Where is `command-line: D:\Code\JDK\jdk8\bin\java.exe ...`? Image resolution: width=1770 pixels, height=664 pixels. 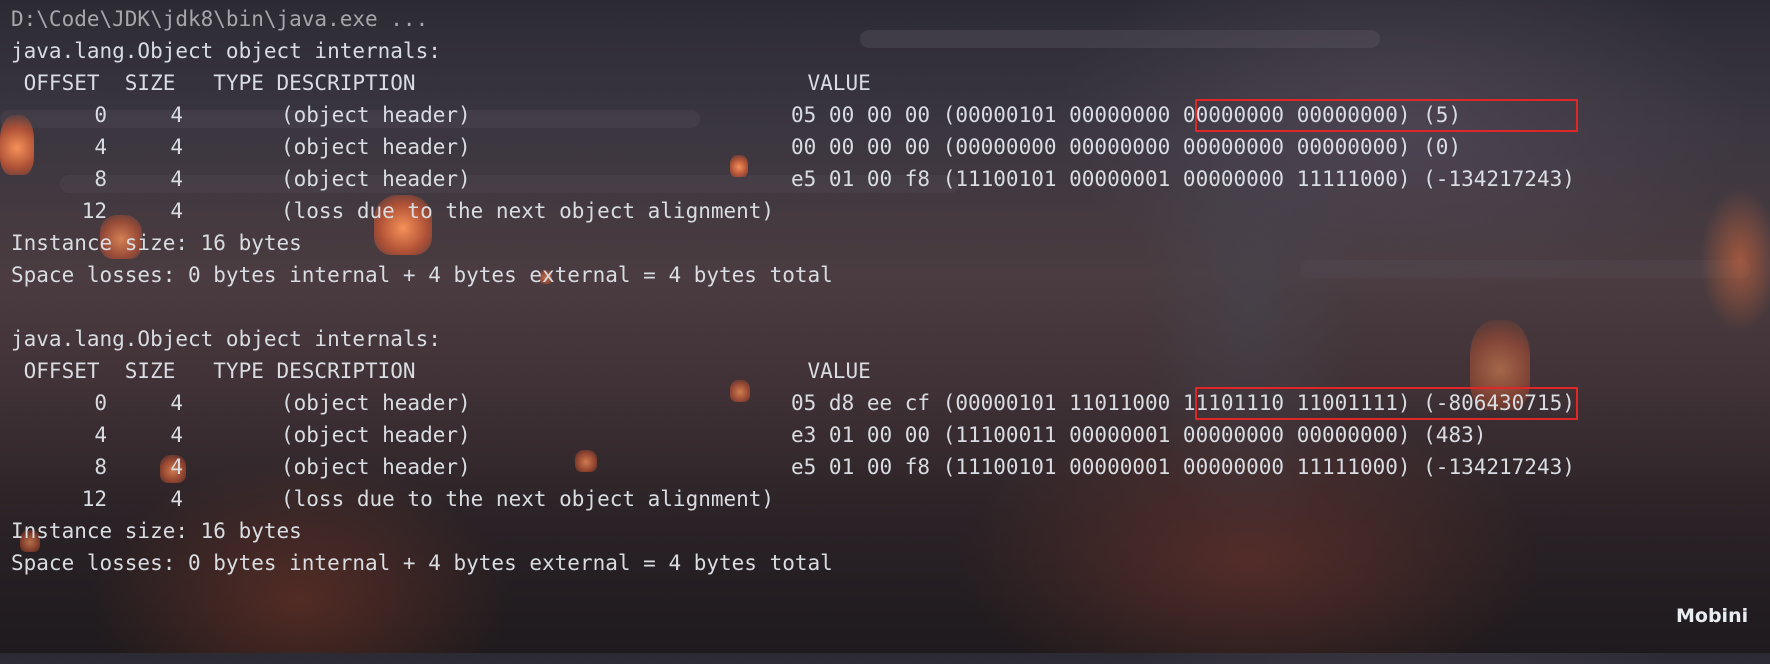 command-line: D:\Code\JDK\jdk8\bin\java.exe ... is located at coordinates (220, 19).